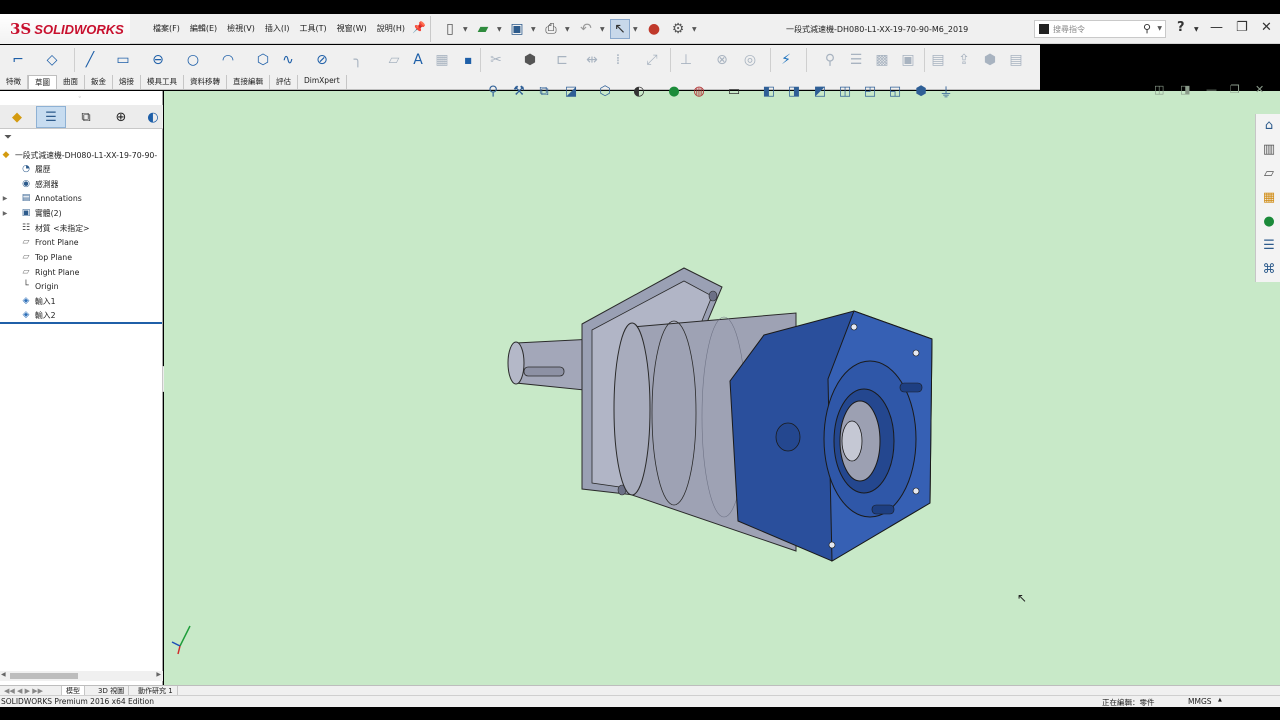 This screenshot has height=720, width=1280. What do you see at coordinates (1269, 125) in the screenshot?
I see `solidworks-resources-icon: ⌂` at bounding box center [1269, 125].